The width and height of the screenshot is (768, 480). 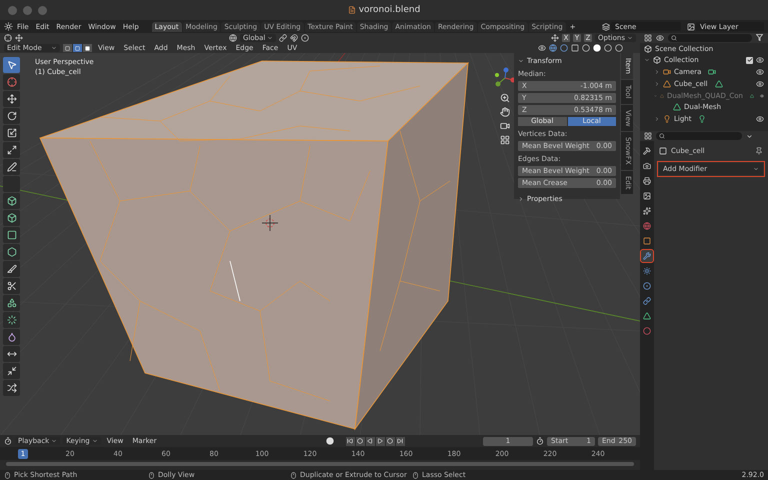 I want to click on sparkles-icon, so click(x=647, y=211).